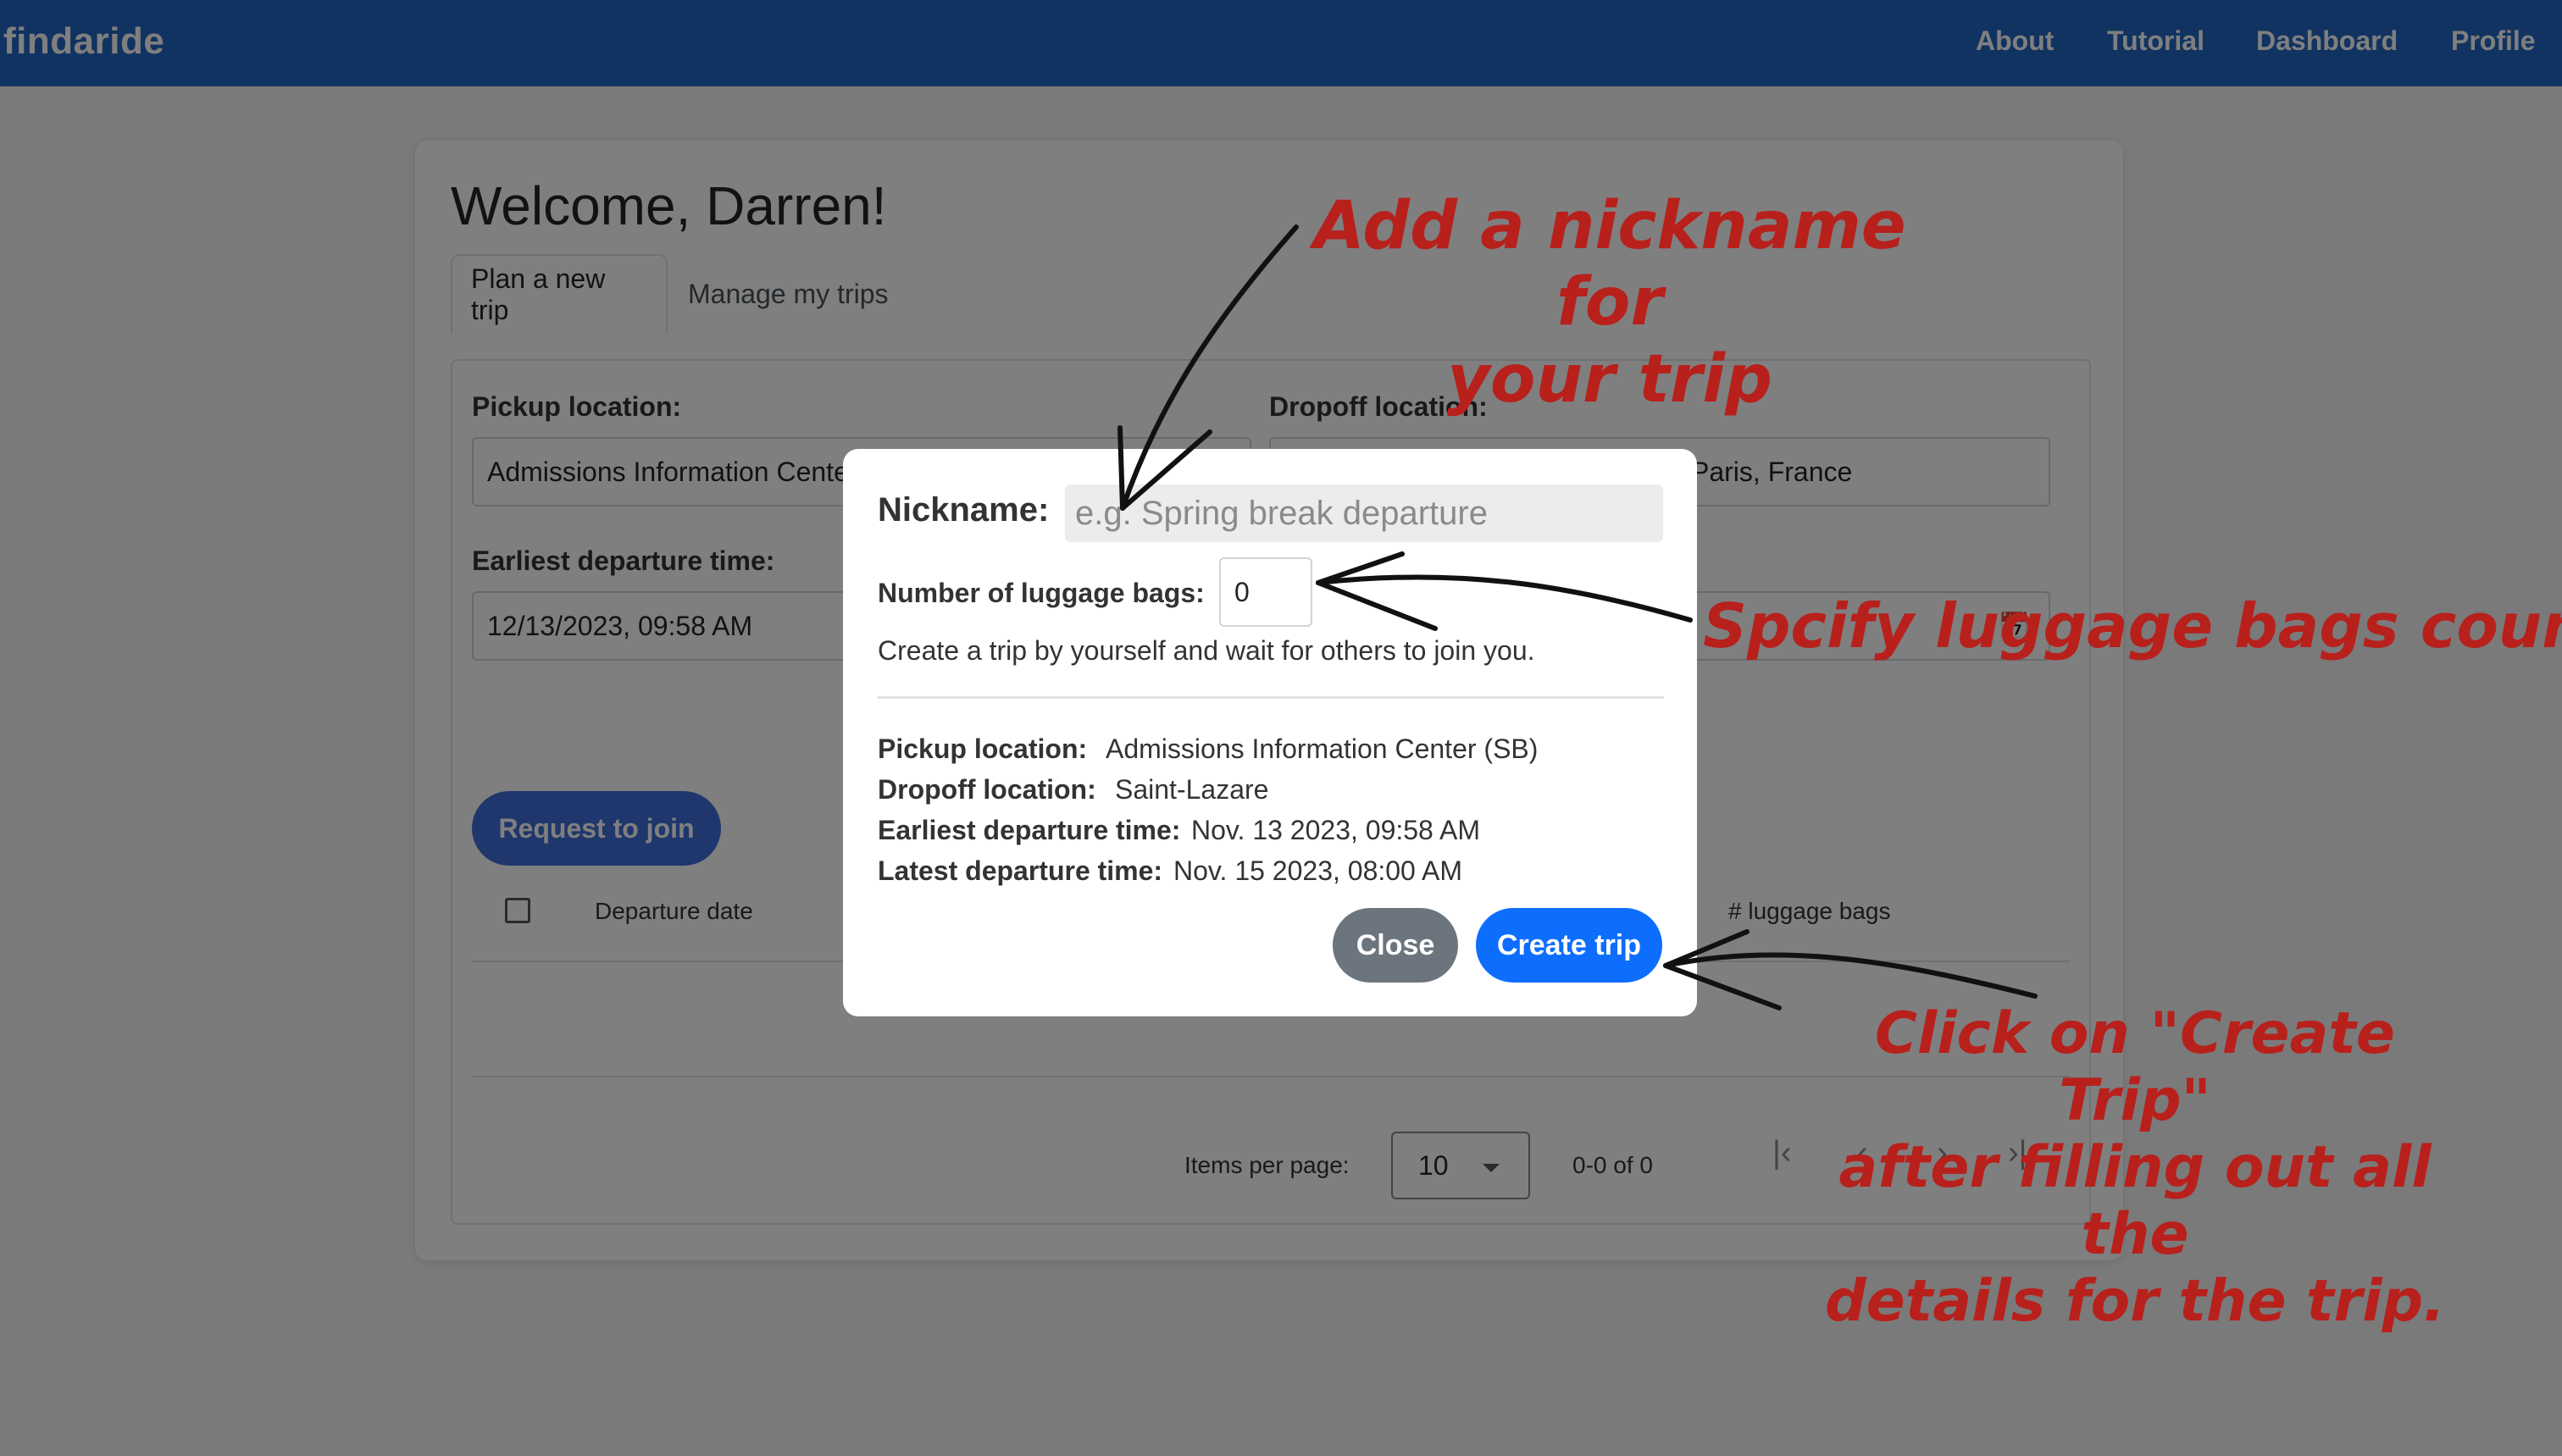 Image resolution: width=2562 pixels, height=1456 pixels. I want to click on luggage-arrow-shaft, so click(1504, 598).